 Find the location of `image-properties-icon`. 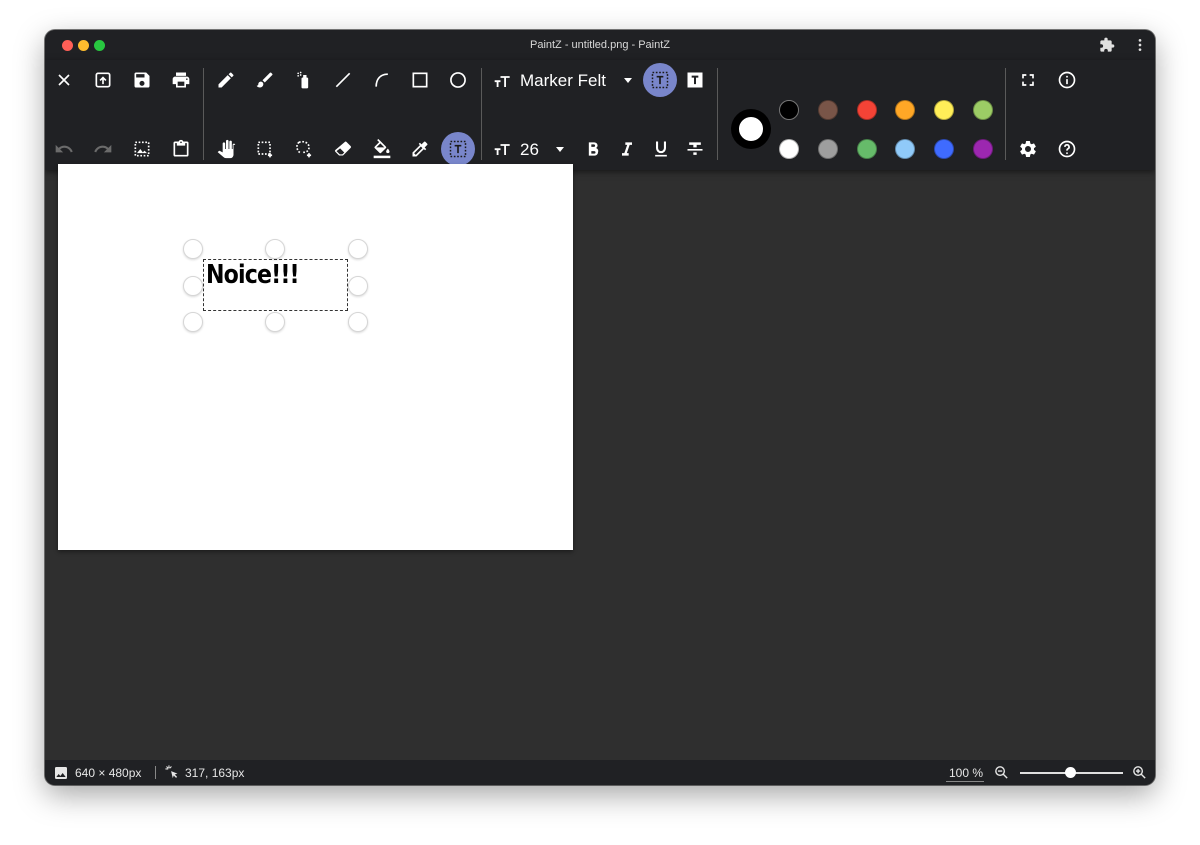

image-properties-icon is located at coordinates (142, 149).